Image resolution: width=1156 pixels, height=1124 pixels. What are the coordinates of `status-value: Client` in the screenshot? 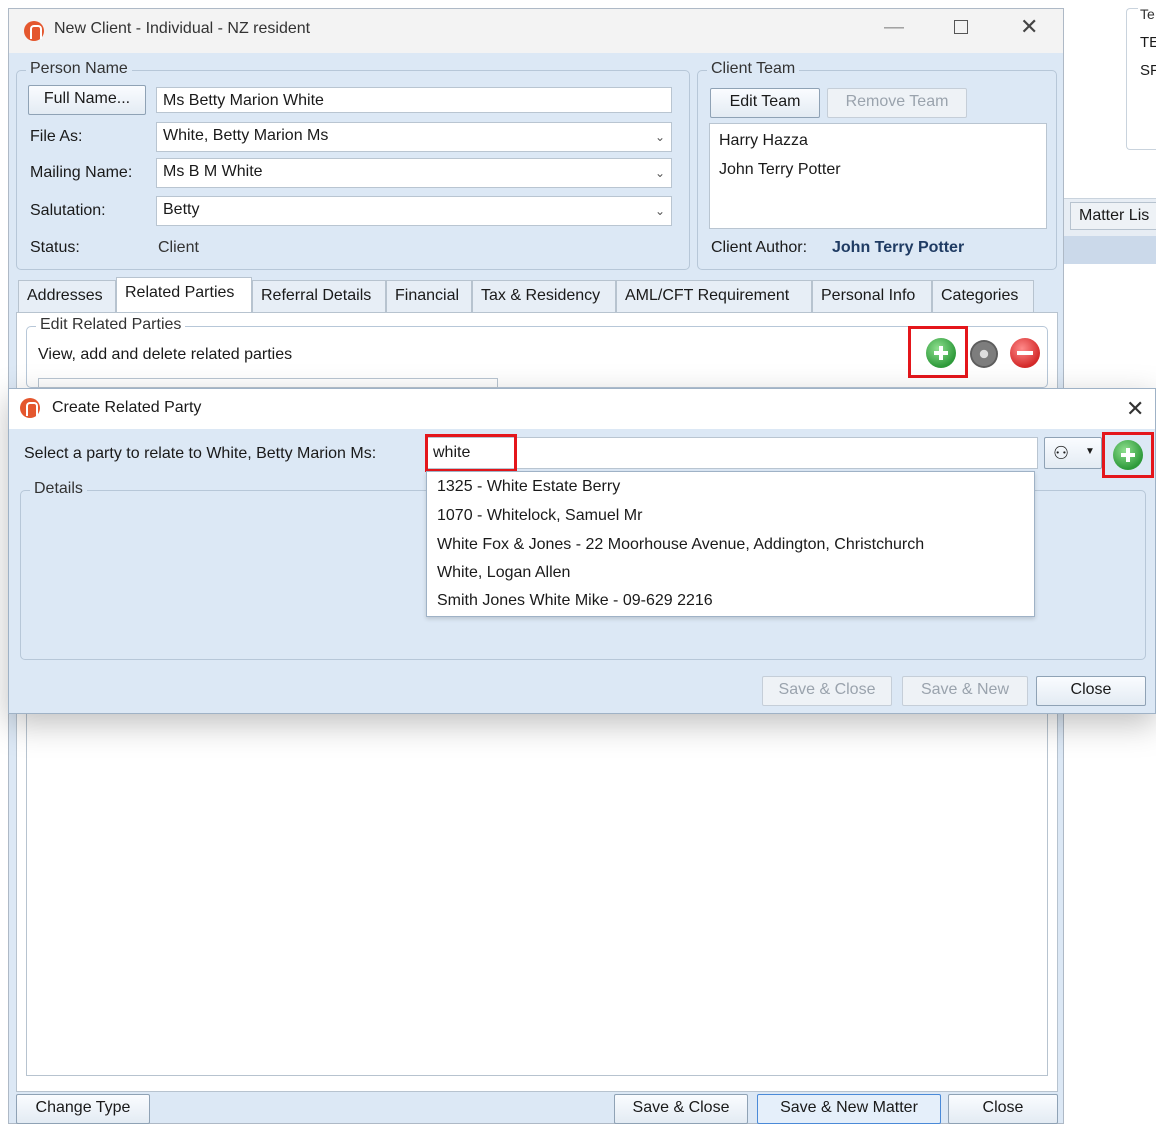 It's located at (178, 247).